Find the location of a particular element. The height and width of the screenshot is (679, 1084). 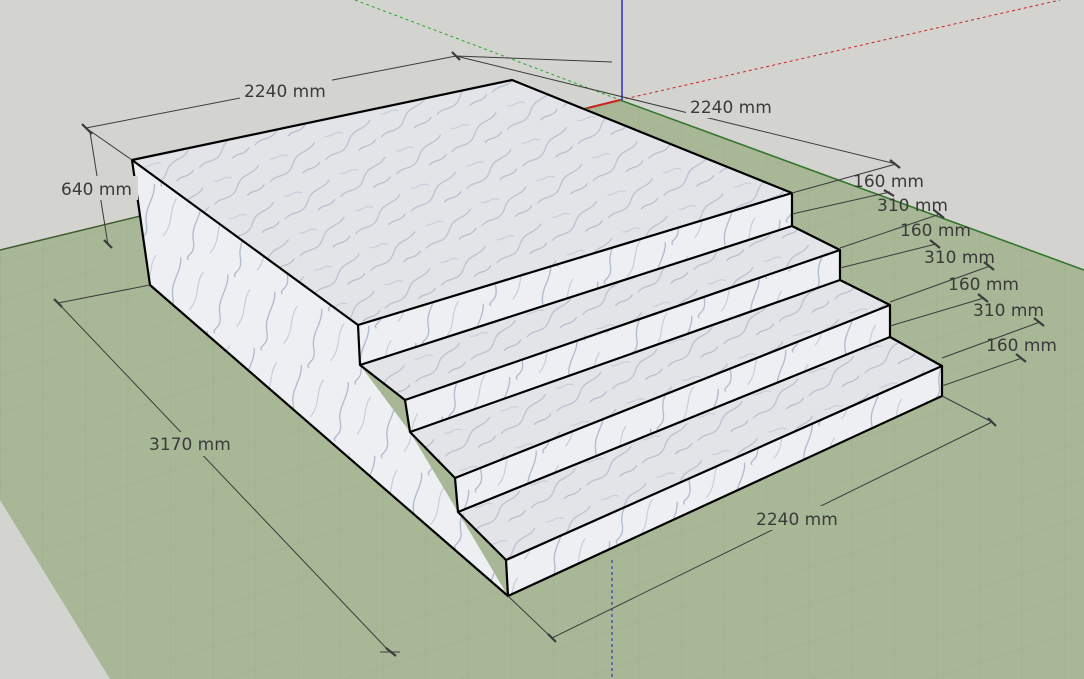

dim-total-depth: 3170 mm is located at coordinates (190, 445).